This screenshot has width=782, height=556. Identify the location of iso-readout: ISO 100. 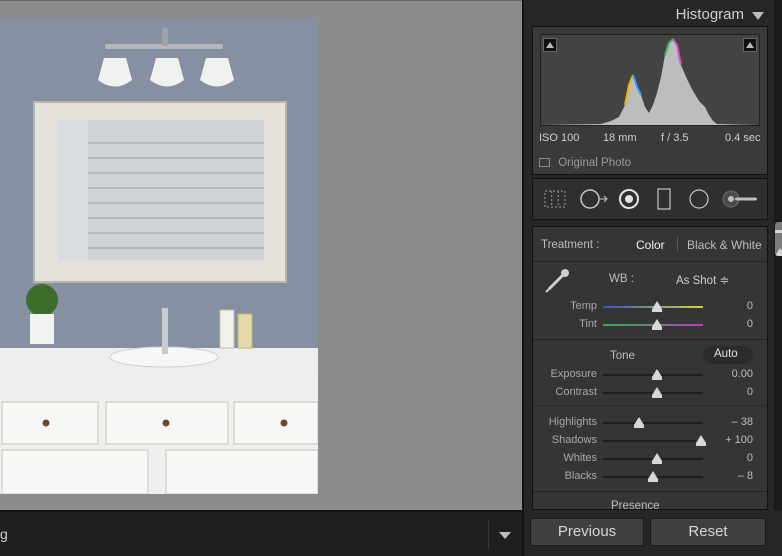
(559, 138).